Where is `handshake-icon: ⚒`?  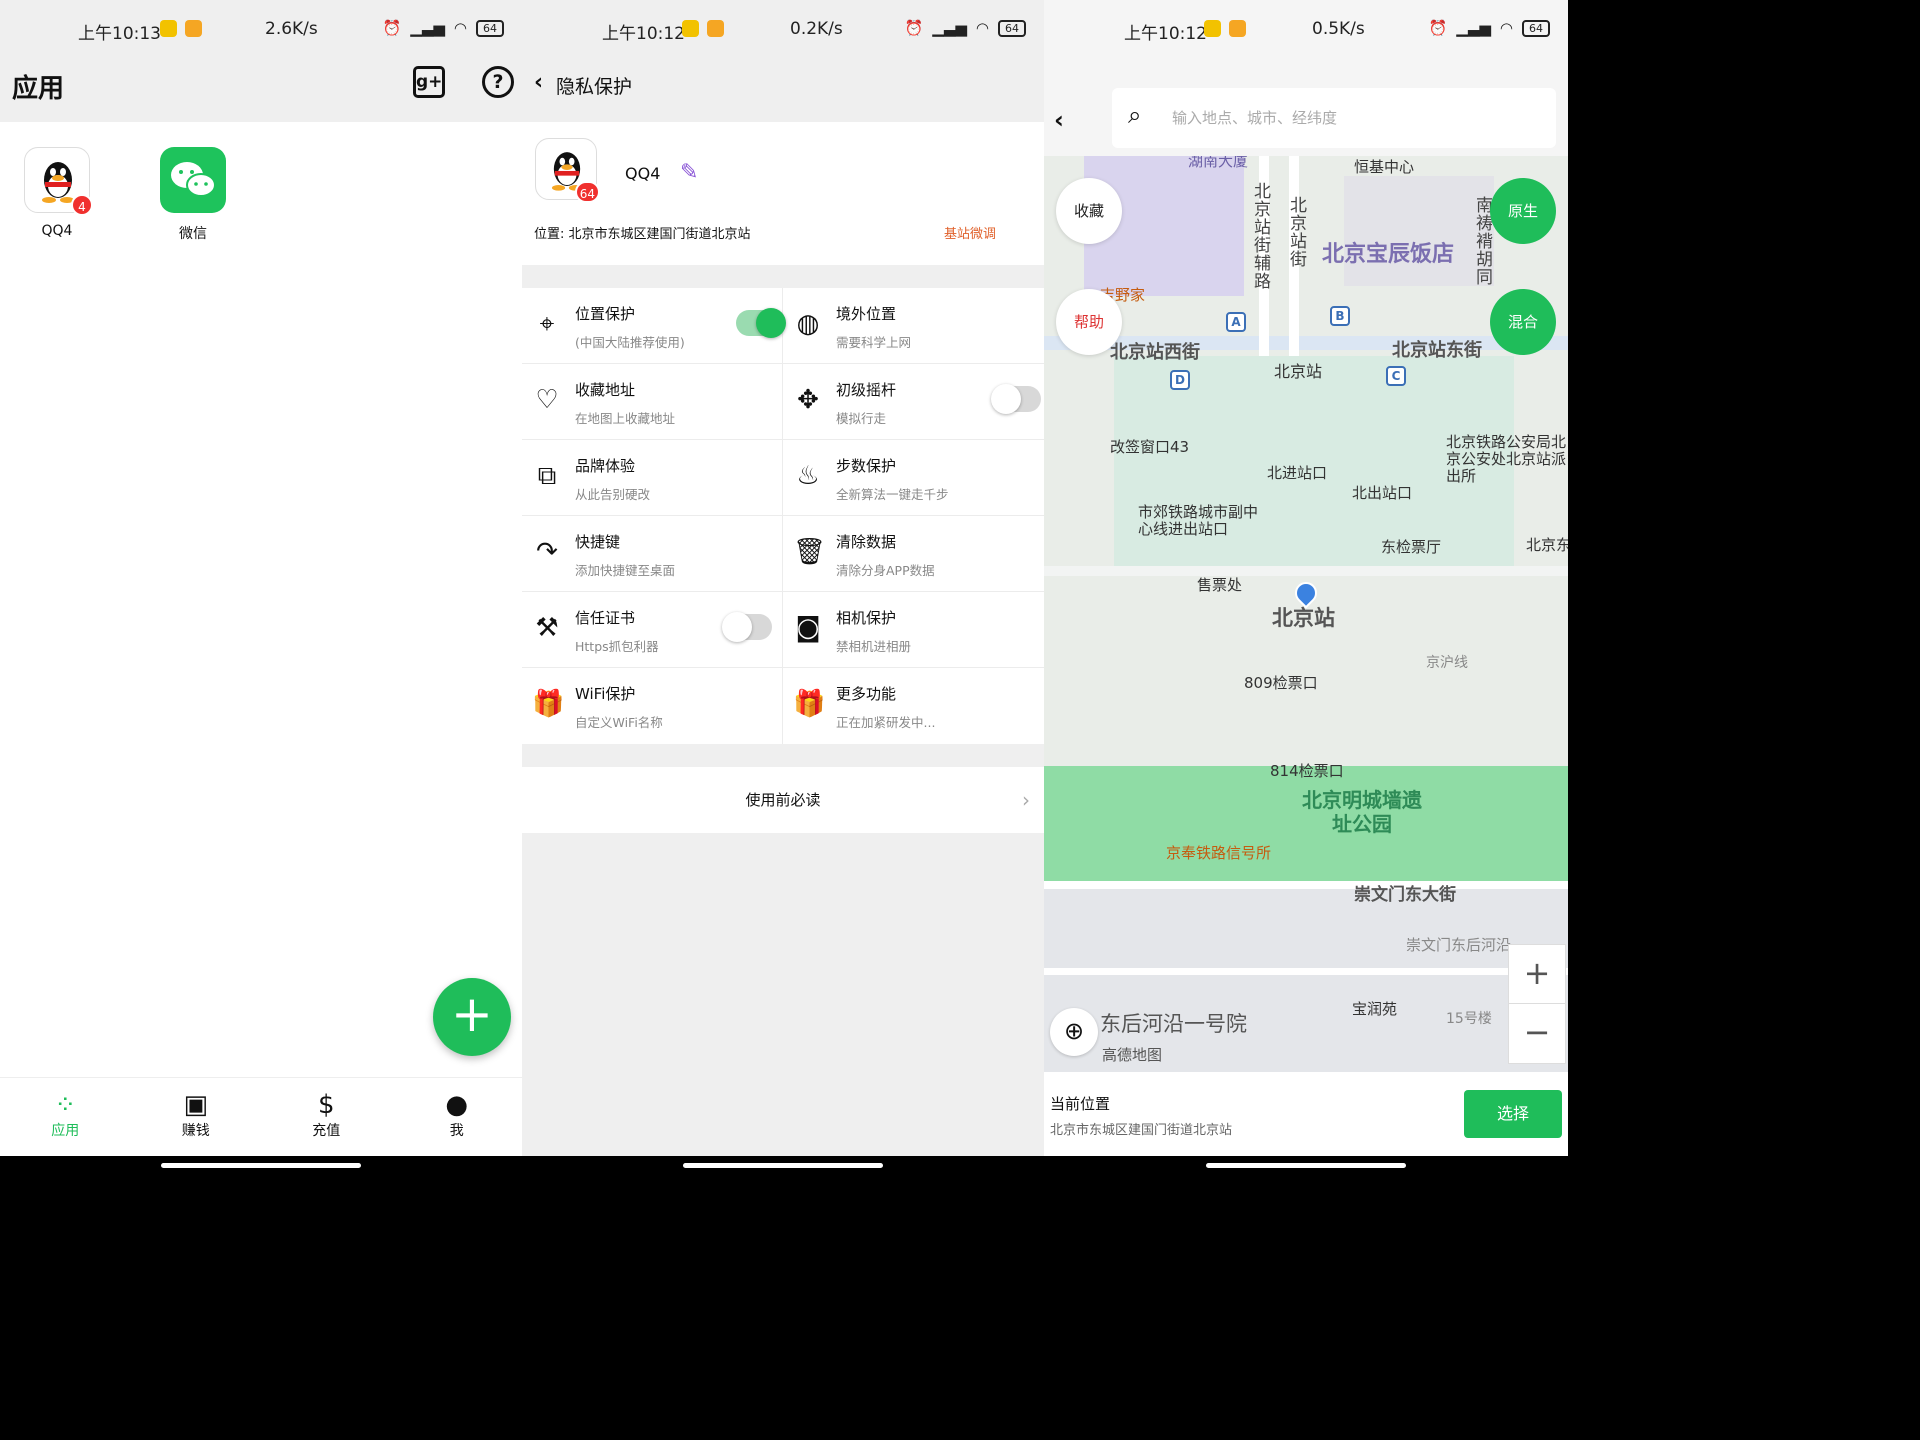
handshake-icon: ⚒ is located at coordinates (547, 628).